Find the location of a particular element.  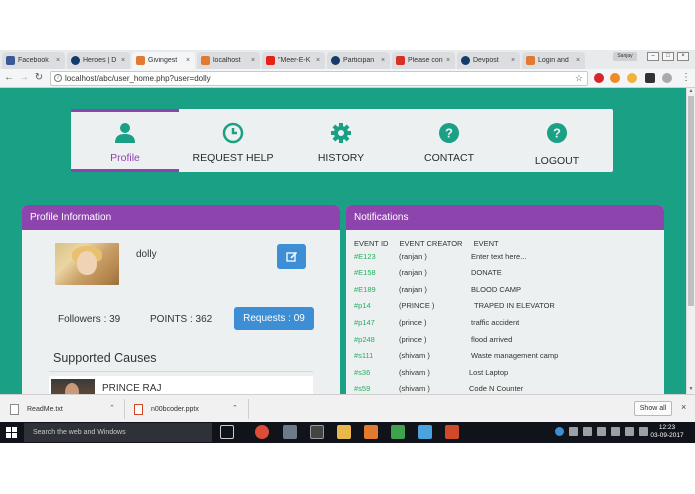

browser-tab: localhost × is located at coordinates (228, 60).